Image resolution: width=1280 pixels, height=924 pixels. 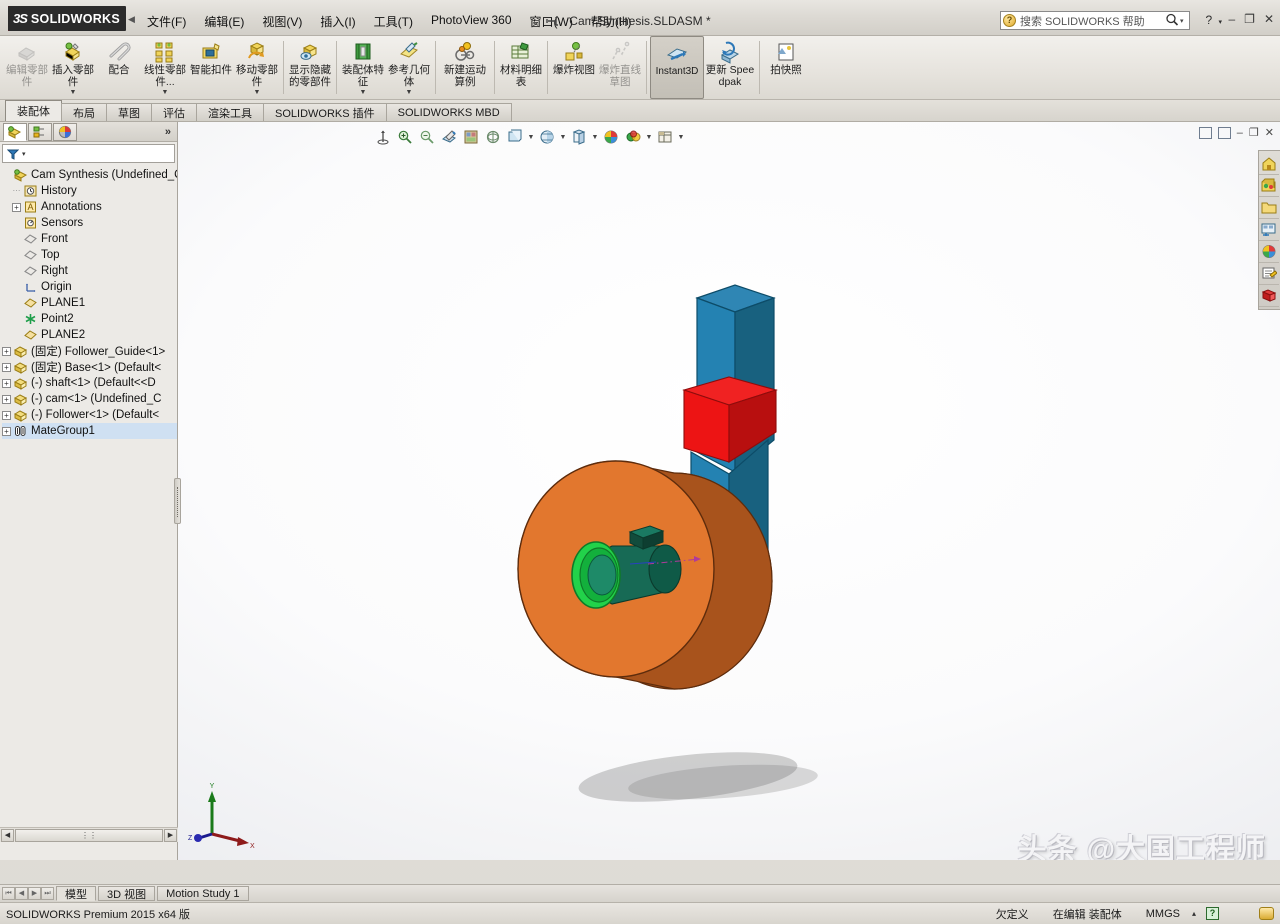 What do you see at coordinates (165, 67) in the screenshot?
I see `ribbon-linear-component-pattern: 线性零部件... ▼` at bounding box center [165, 67].